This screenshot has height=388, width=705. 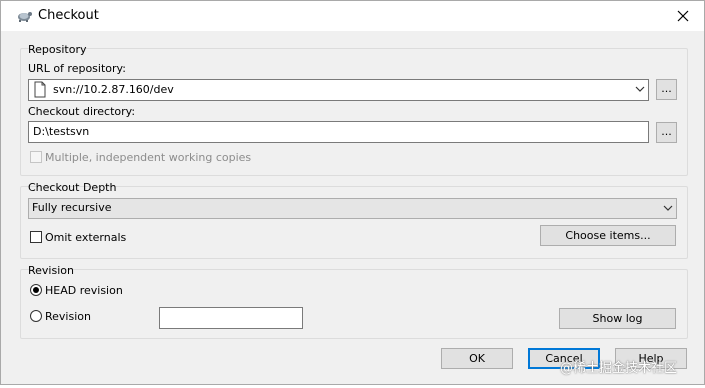 What do you see at coordinates (68, 316) in the screenshot?
I see `revision-label: Revision` at bounding box center [68, 316].